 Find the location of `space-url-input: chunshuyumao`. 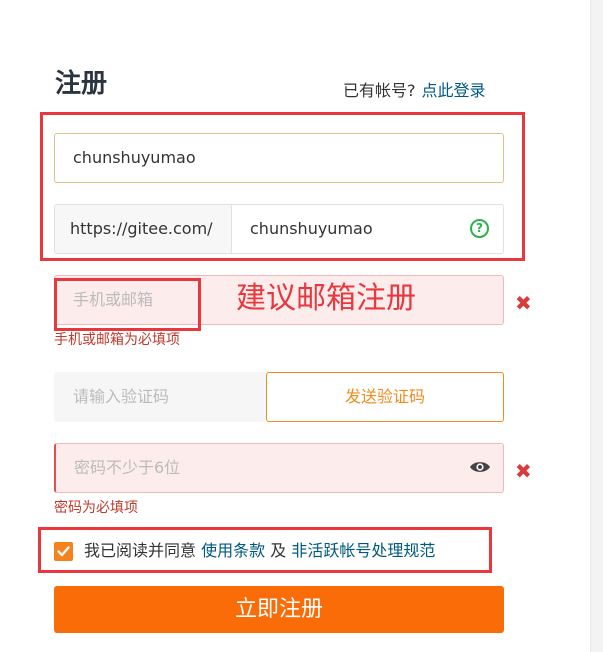

space-url-input: chunshuyumao is located at coordinates (367, 229).